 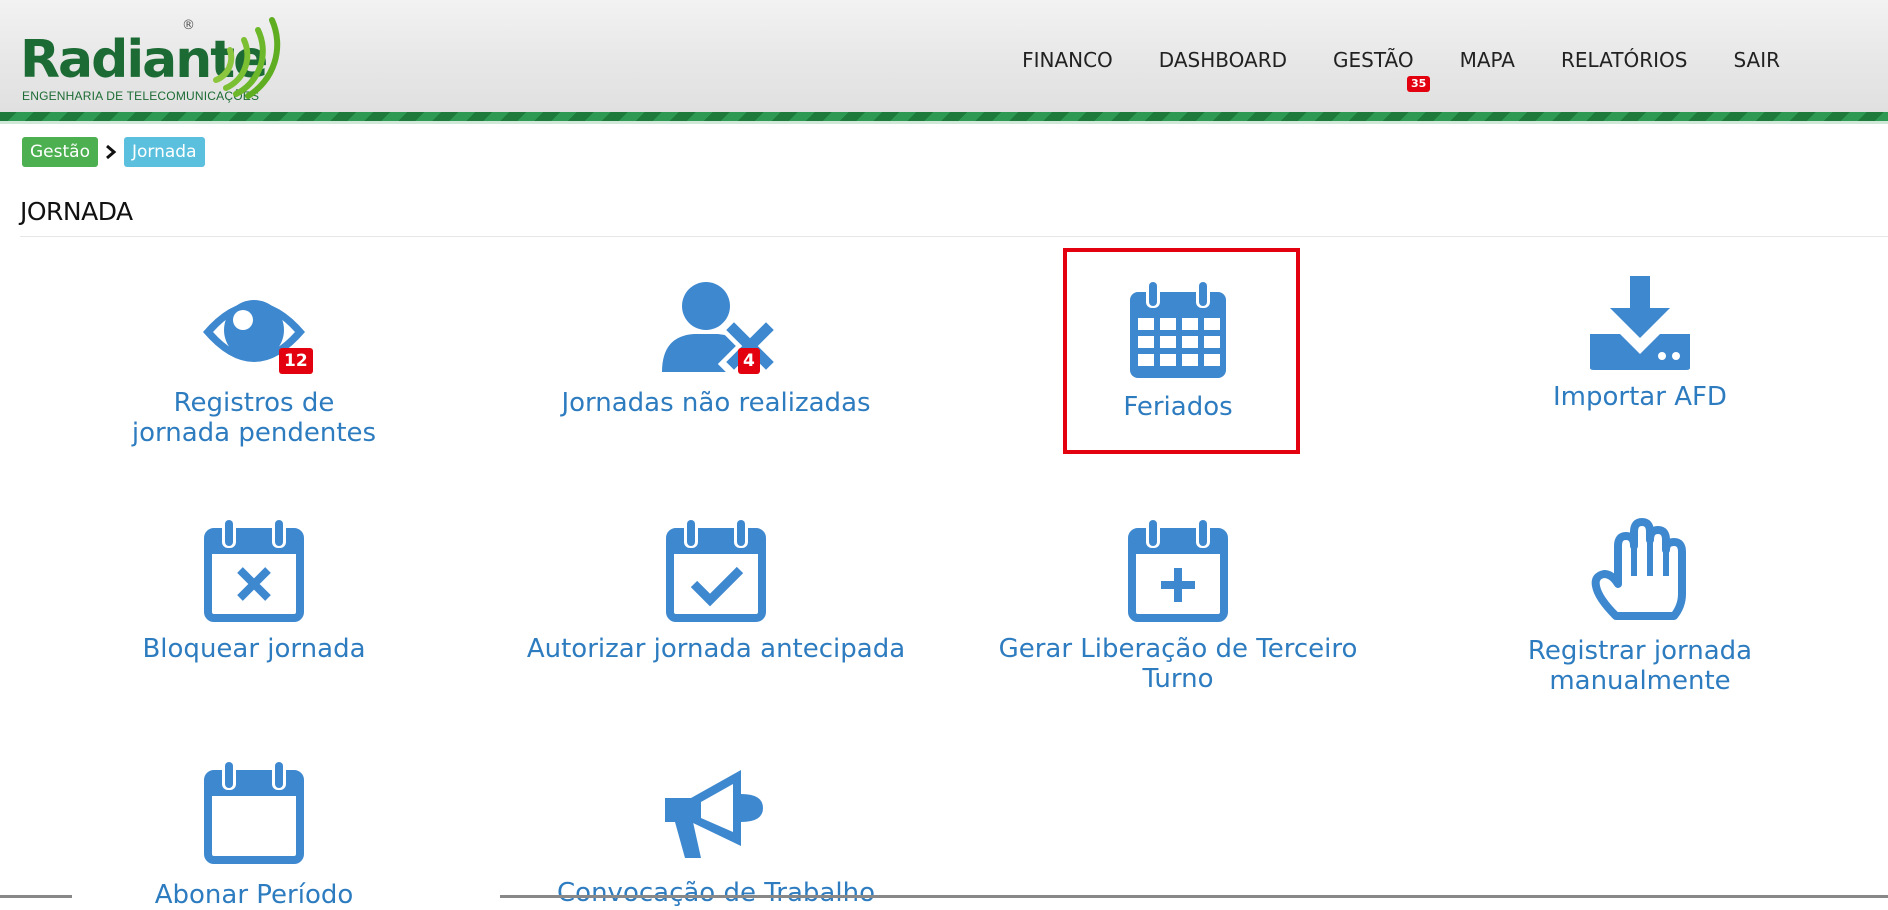 I want to click on eye-icon: 12, so click(x=256, y=328).